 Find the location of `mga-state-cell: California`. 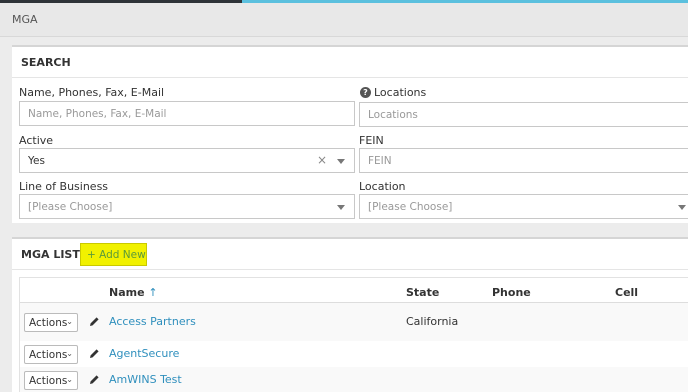

mga-state-cell: California is located at coordinates (432, 321).